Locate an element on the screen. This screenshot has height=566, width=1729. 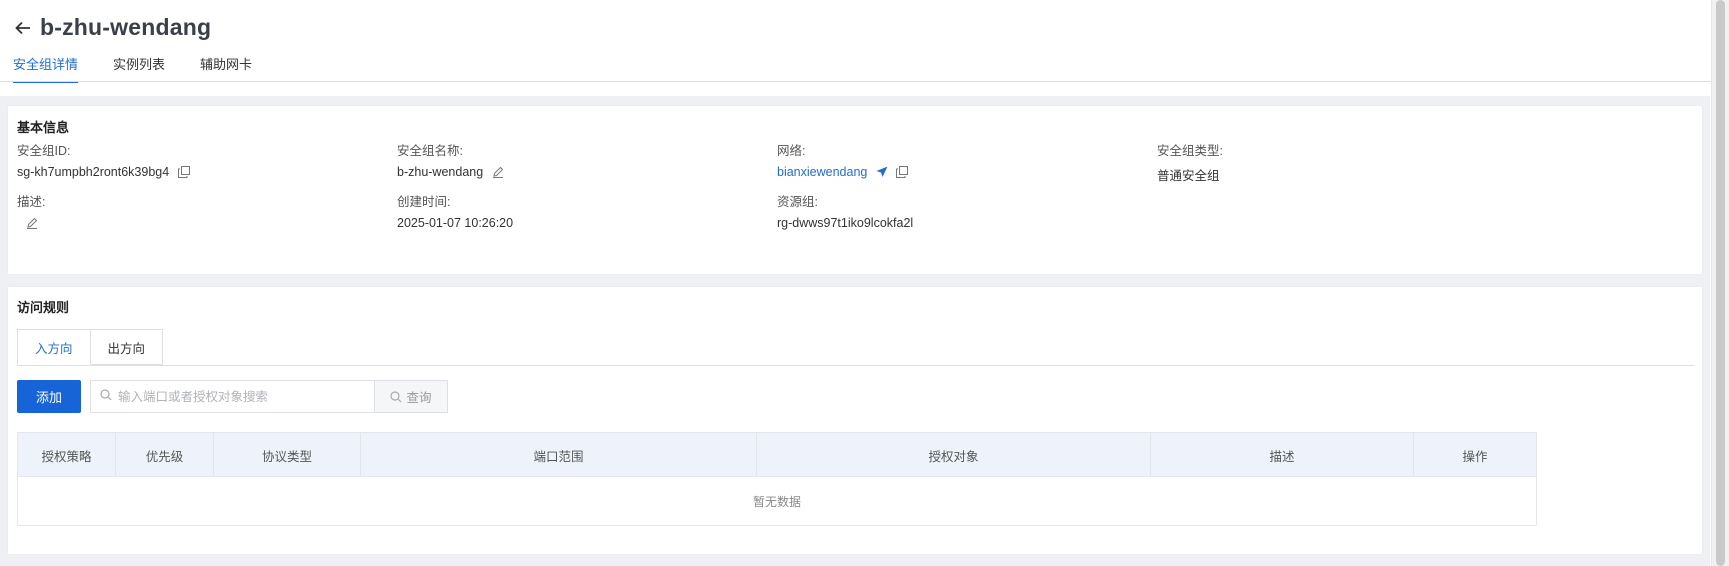
scroll-thumb is located at coordinates (1720, 283).